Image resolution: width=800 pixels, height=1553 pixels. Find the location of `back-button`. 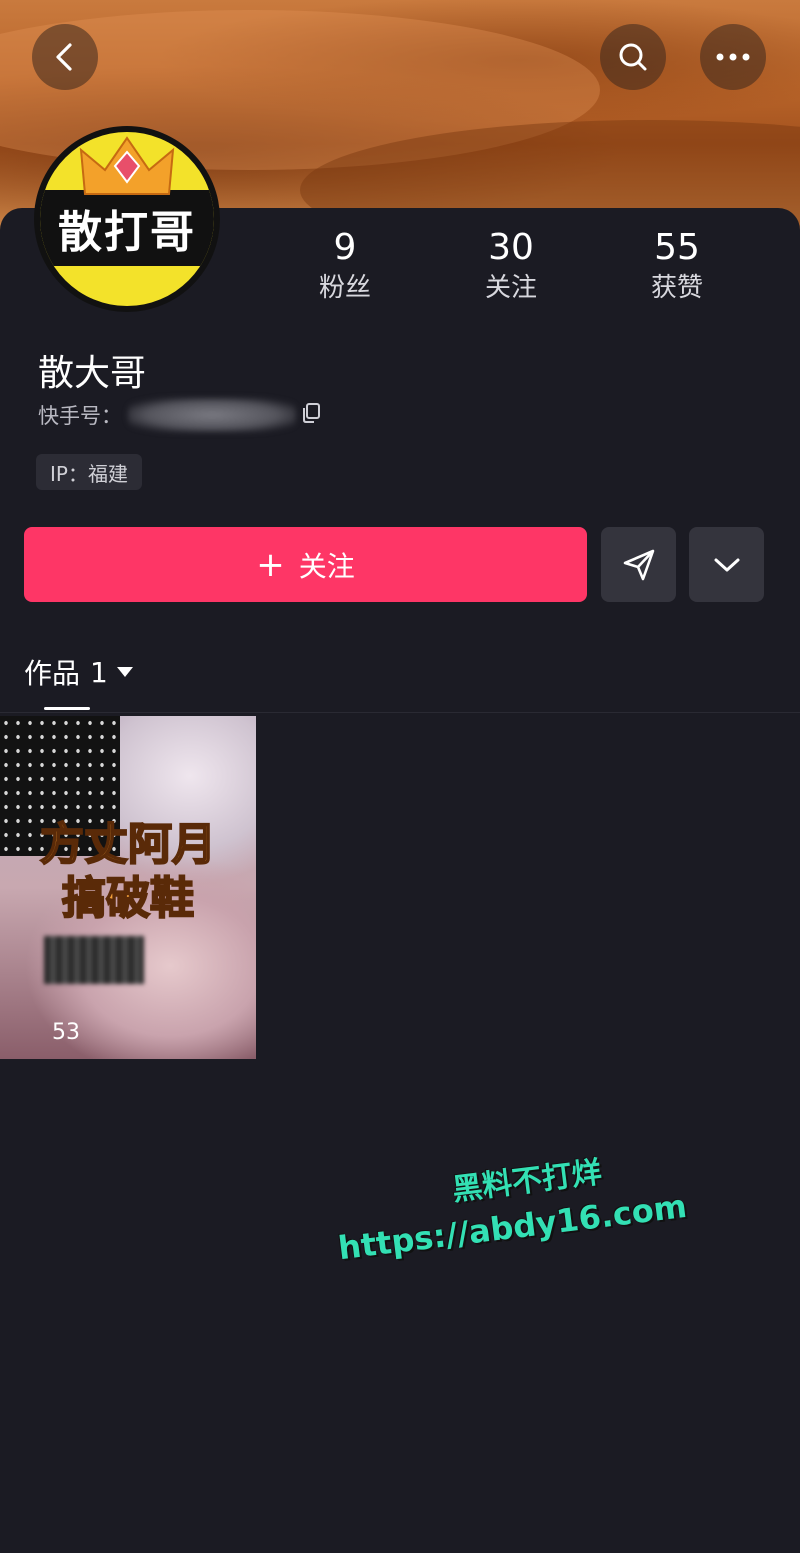

back-button is located at coordinates (65, 57).